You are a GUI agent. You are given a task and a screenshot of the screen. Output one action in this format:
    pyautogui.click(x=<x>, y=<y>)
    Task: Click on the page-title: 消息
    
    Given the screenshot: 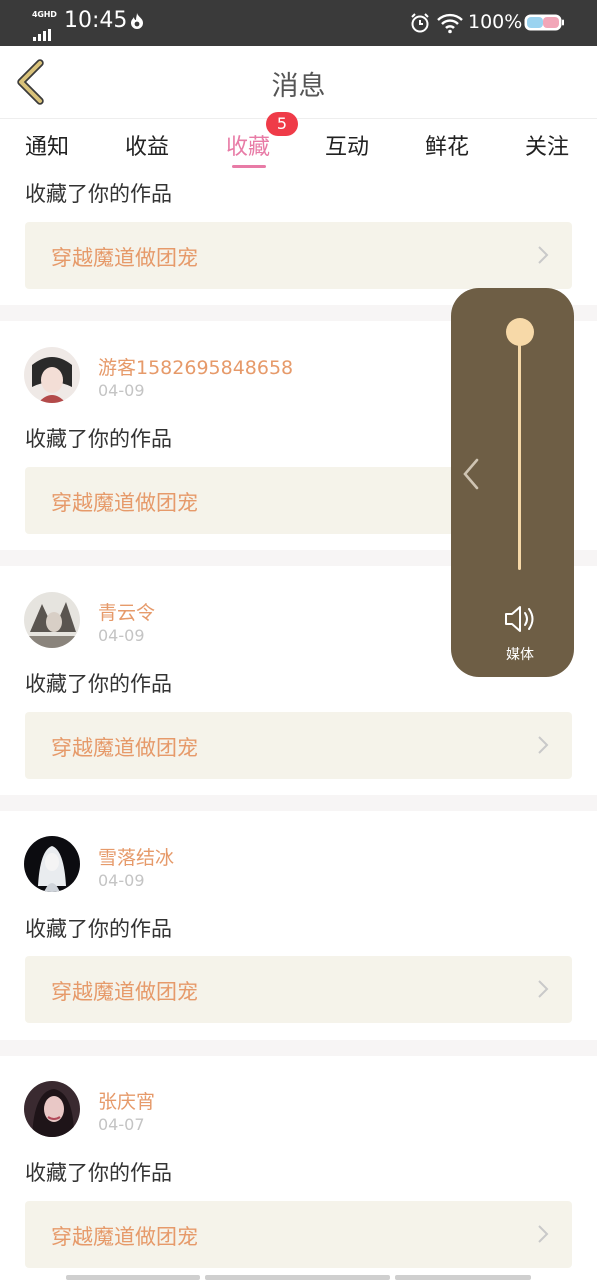 What is the action you would take?
    pyautogui.click(x=298, y=86)
    